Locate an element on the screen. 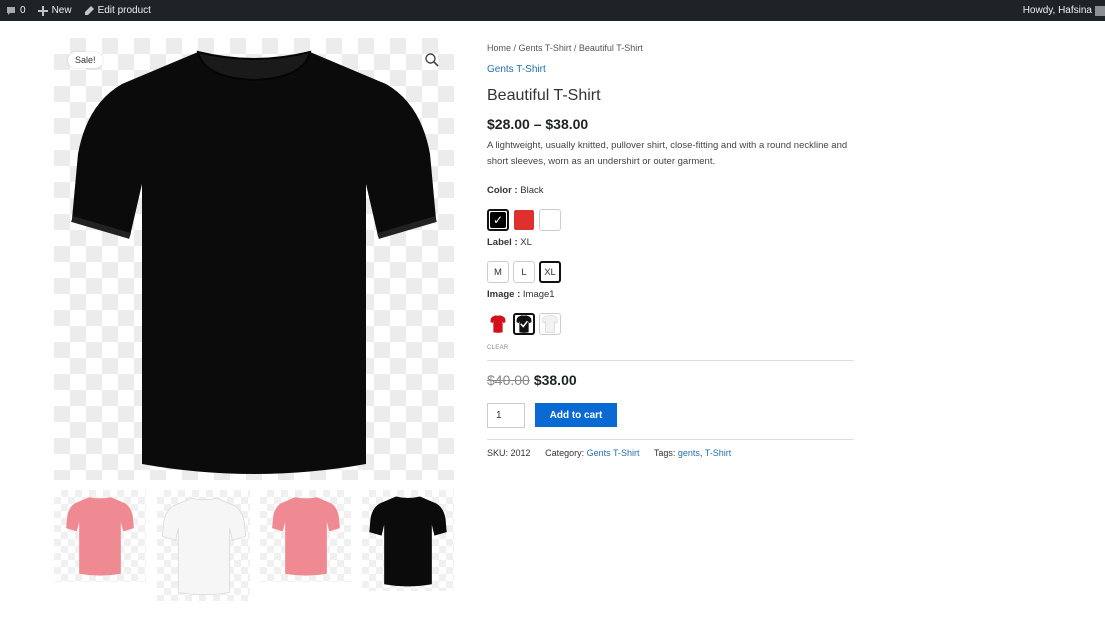 Image resolution: width=1105 pixels, height=636 pixels. new-content-menu: New is located at coordinates (55, 10).